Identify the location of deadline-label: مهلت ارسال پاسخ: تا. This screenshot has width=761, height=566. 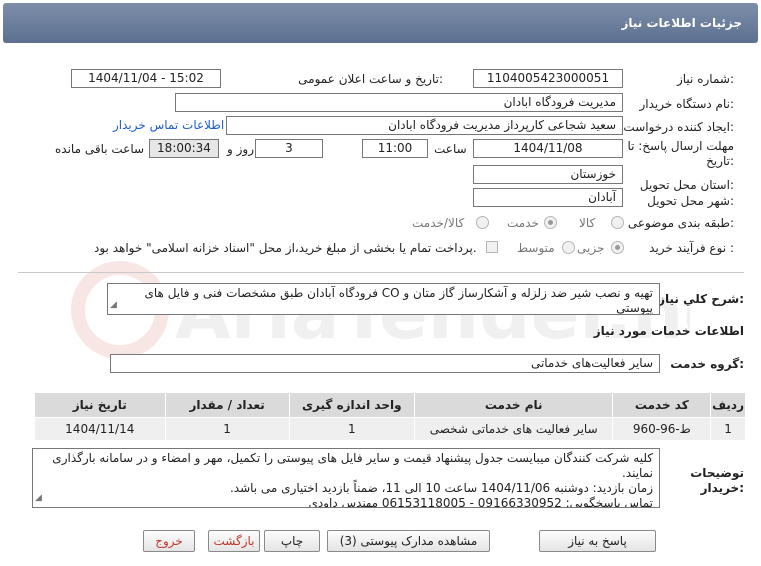
(680, 146).